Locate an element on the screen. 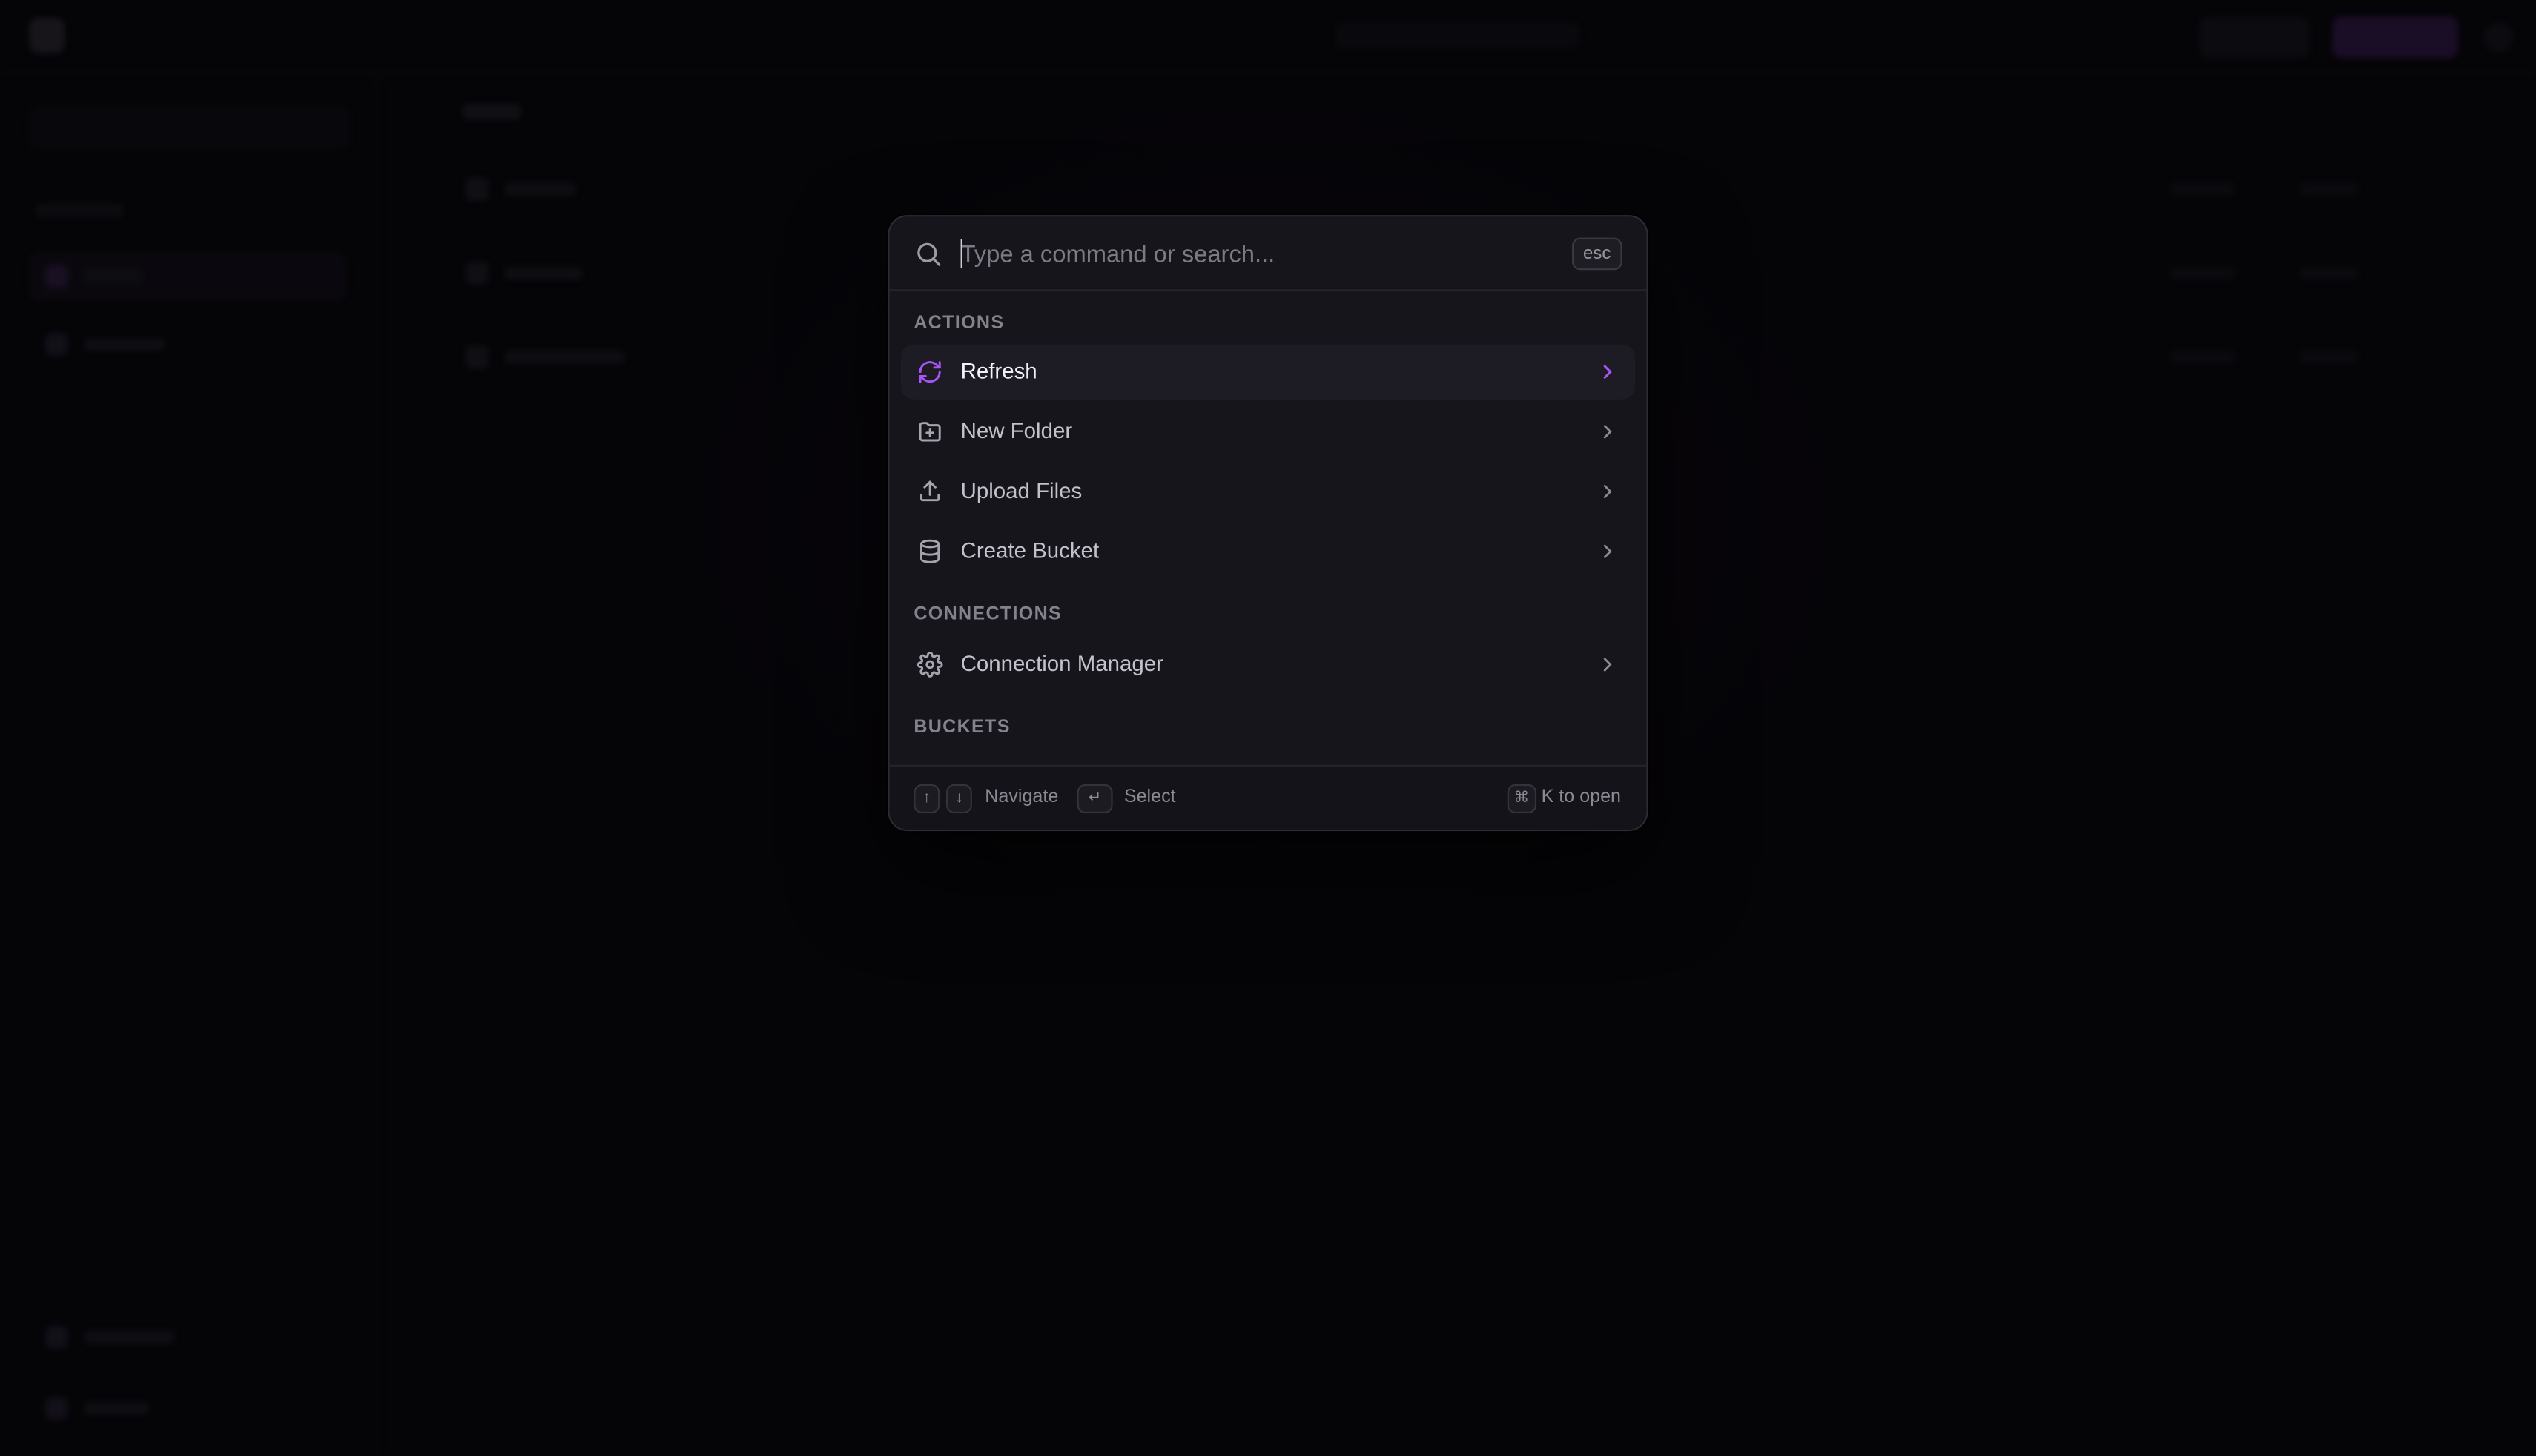 This screenshot has width=2536, height=1456. select-hint: Select is located at coordinates (1150, 797).